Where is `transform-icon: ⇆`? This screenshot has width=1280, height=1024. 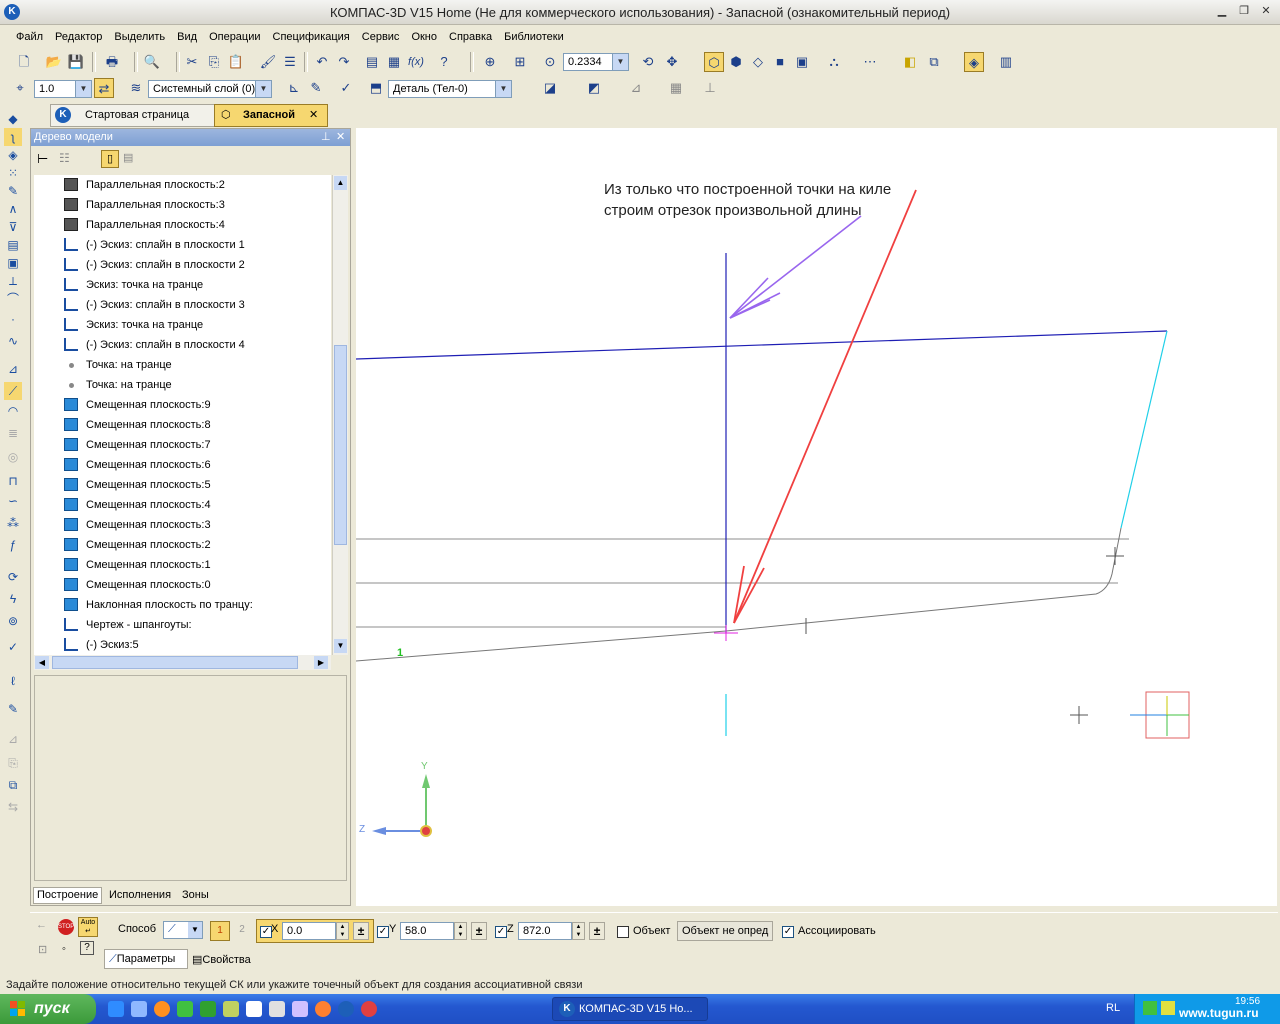 transform-icon: ⇆ is located at coordinates (13, 807).